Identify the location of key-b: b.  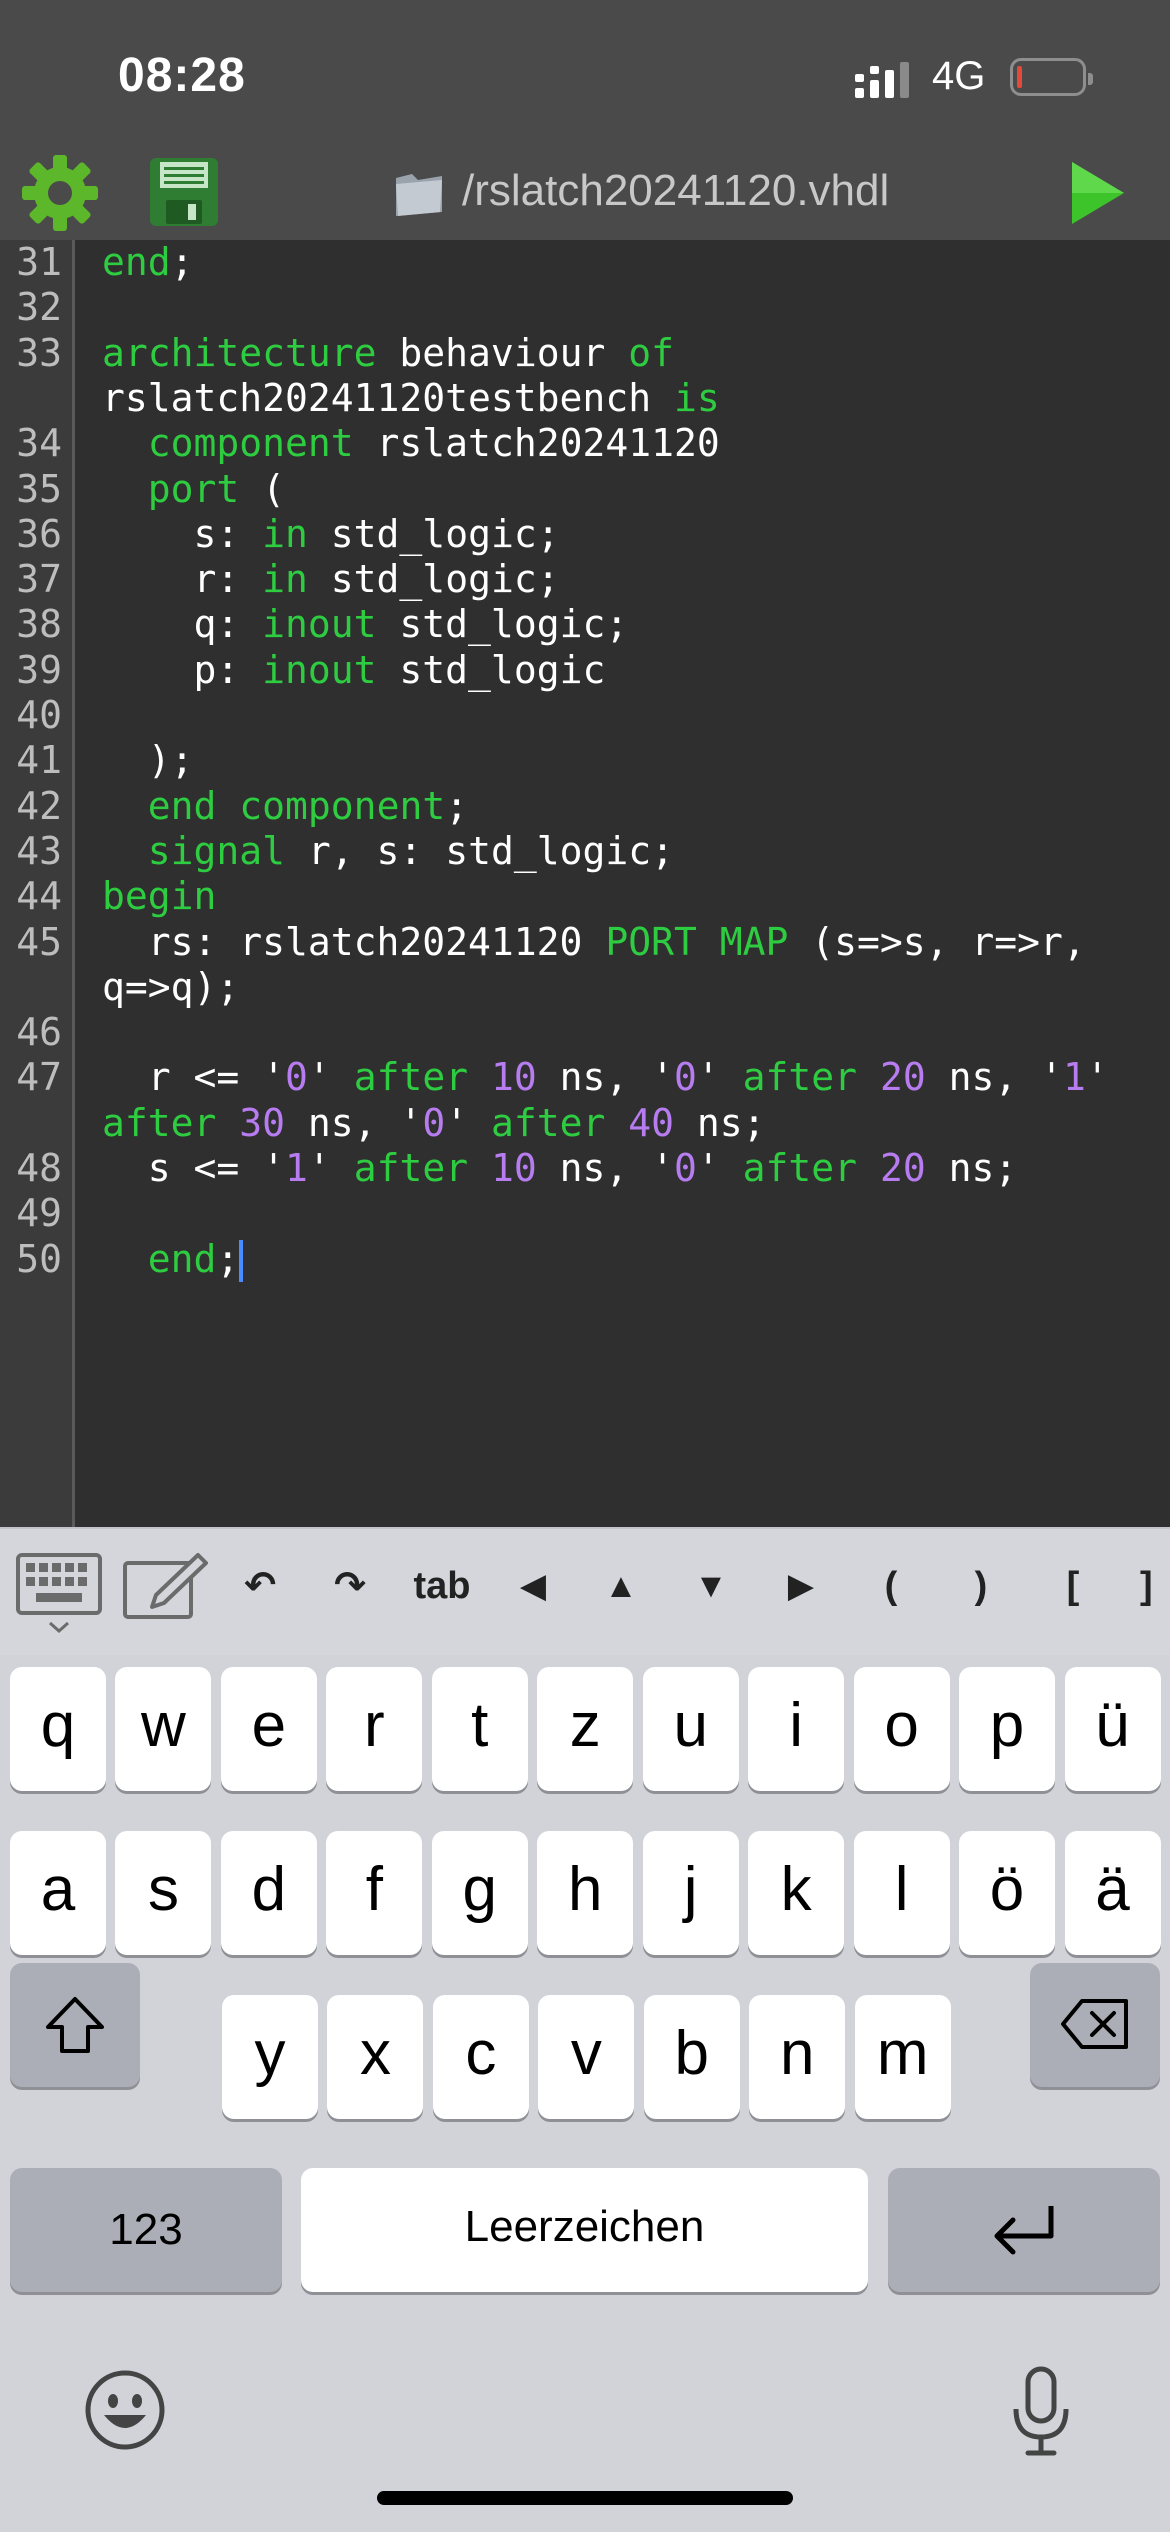
(691, 2057).